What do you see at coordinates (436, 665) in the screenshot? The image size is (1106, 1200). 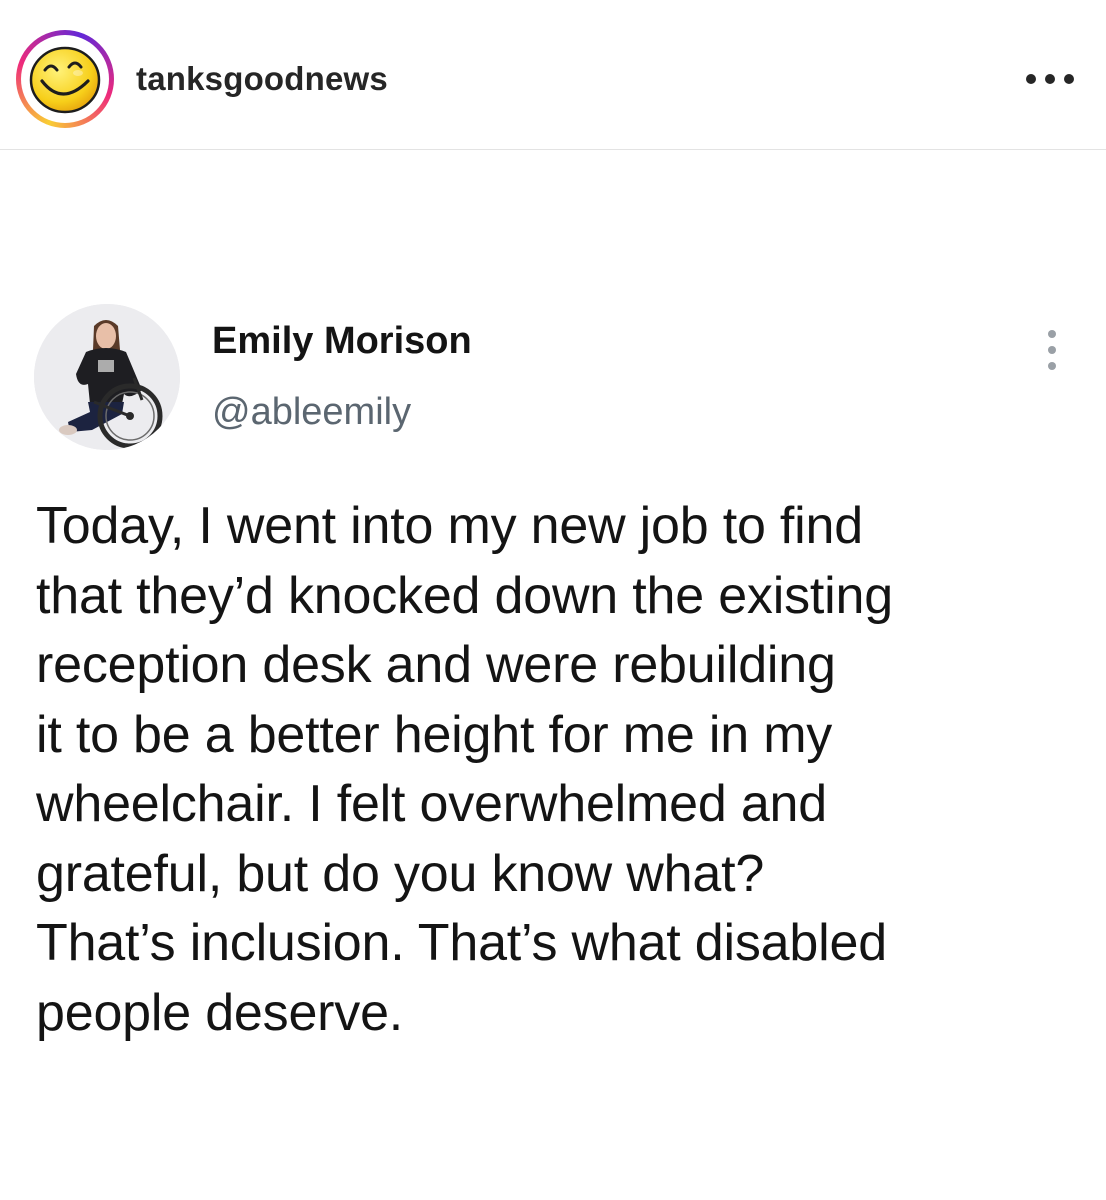 I see `tweet-text-line: reception desk and were rebuilding` at bounding box center [436, 665].